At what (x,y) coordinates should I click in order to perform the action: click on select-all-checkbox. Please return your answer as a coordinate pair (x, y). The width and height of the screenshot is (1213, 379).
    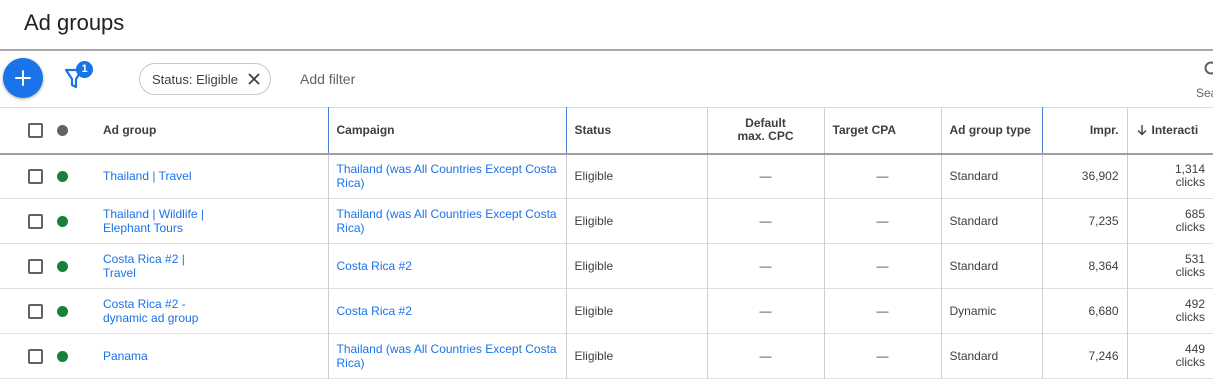
    Looking at the image, I should click on (35, 130).